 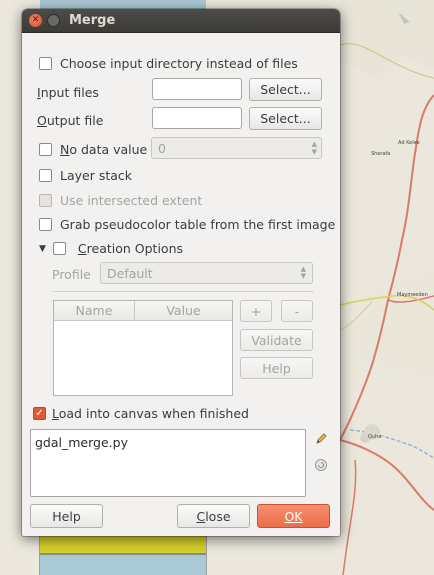 I want to click on combo-arrows-icon: ▲ ▼, so click(x=303, y=272).